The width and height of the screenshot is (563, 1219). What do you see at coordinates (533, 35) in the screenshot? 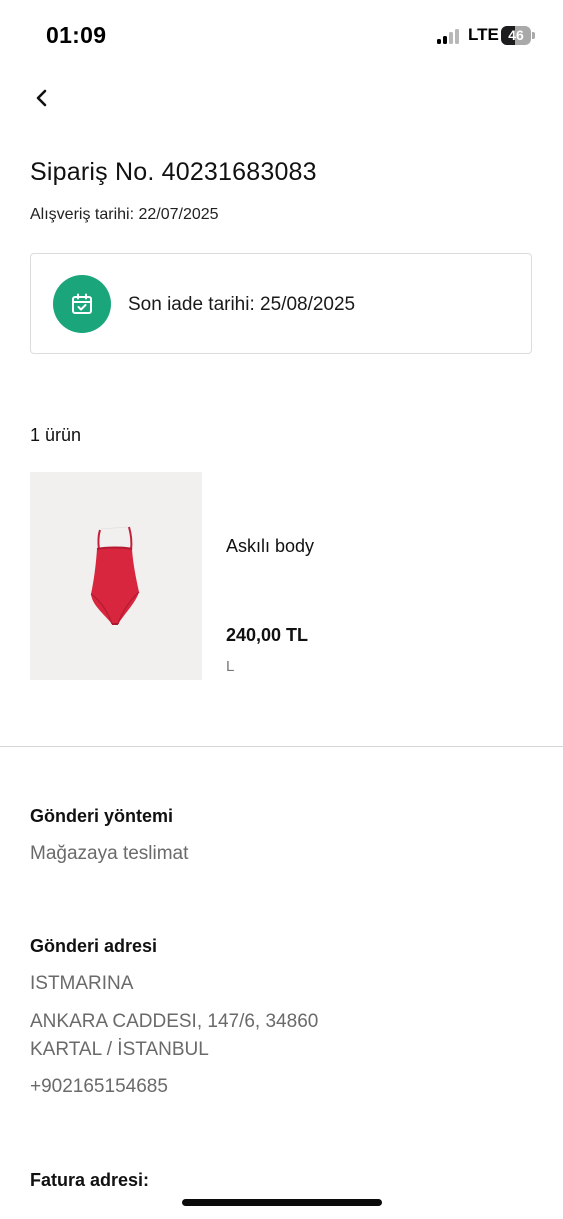
I see `battery-cap` at bounding box center [533, 35].